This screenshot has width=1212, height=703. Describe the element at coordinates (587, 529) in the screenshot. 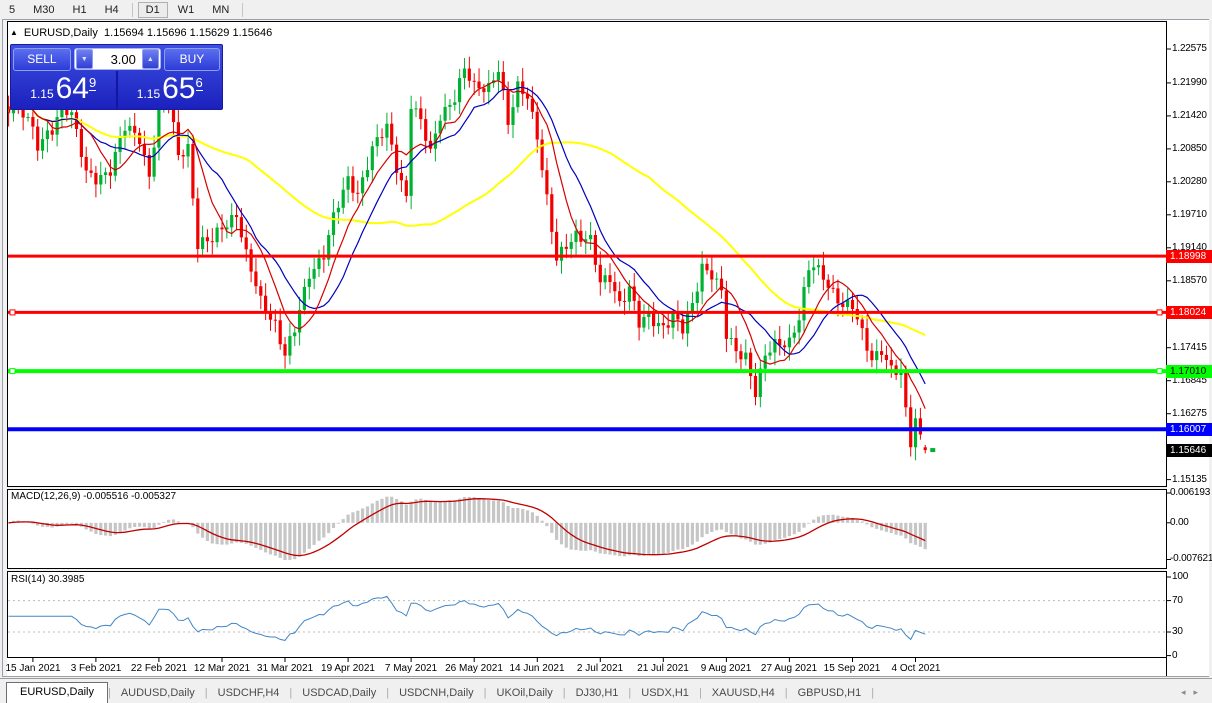

I see `macd-panel` at that location.